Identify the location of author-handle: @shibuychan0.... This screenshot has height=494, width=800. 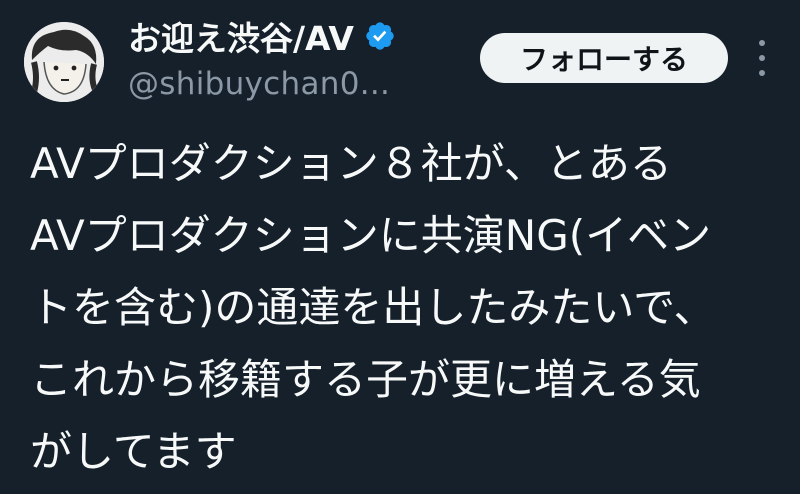
(259, 84).